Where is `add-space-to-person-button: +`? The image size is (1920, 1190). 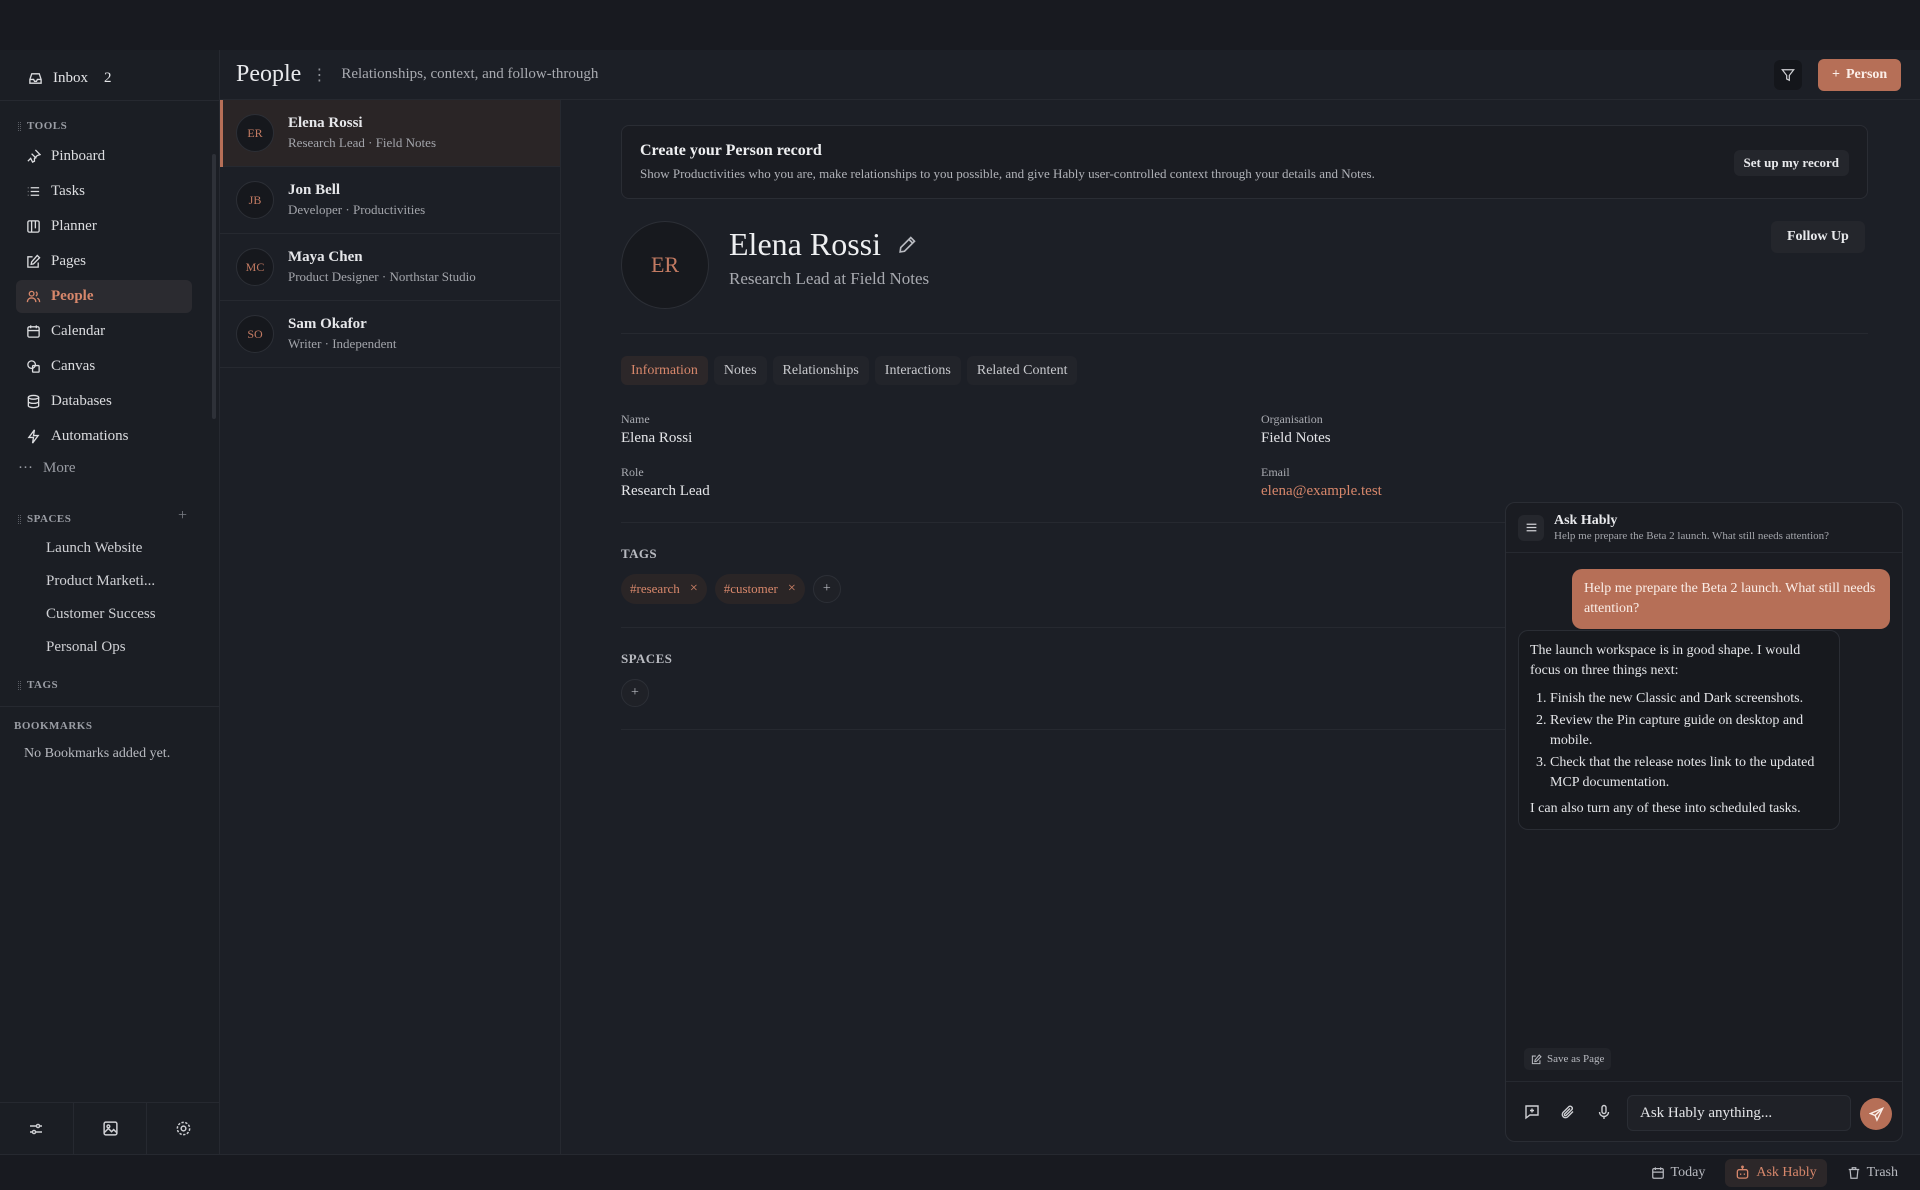 add-space-to-person-button: + is located at coordinates (635, 693).